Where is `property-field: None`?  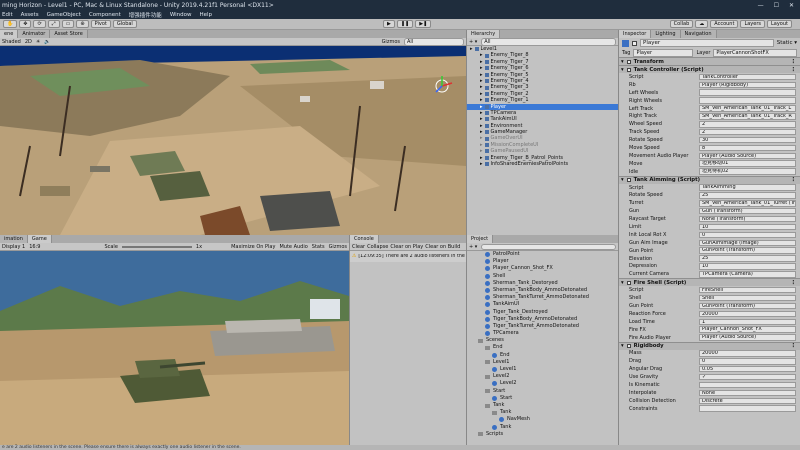
property-field: None is located at coordinates (747, 393).